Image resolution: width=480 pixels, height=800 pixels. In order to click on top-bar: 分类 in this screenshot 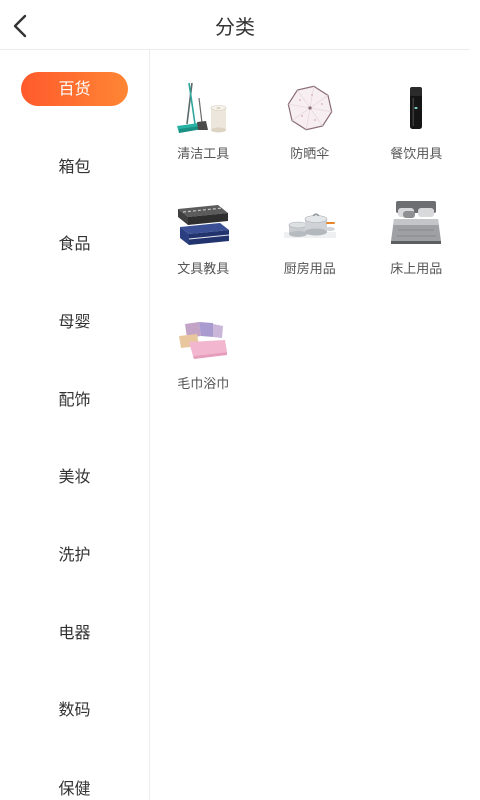, I will do `click(235, 25)`.